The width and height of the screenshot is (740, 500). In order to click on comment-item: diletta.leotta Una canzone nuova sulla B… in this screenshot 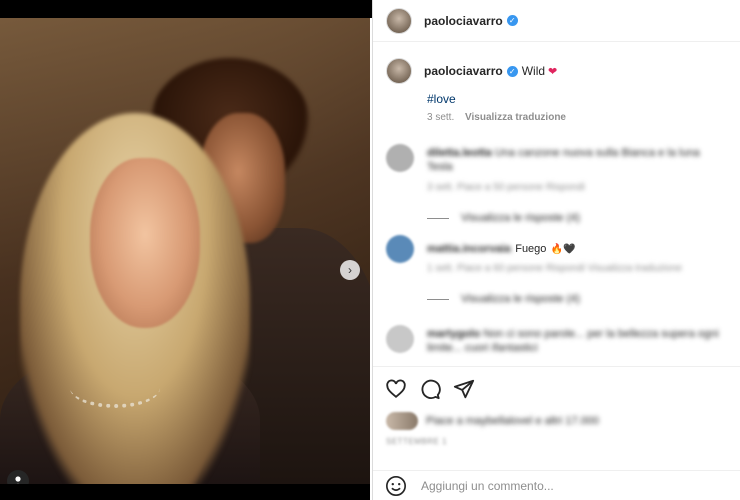, I will do `click(561, 181)`.